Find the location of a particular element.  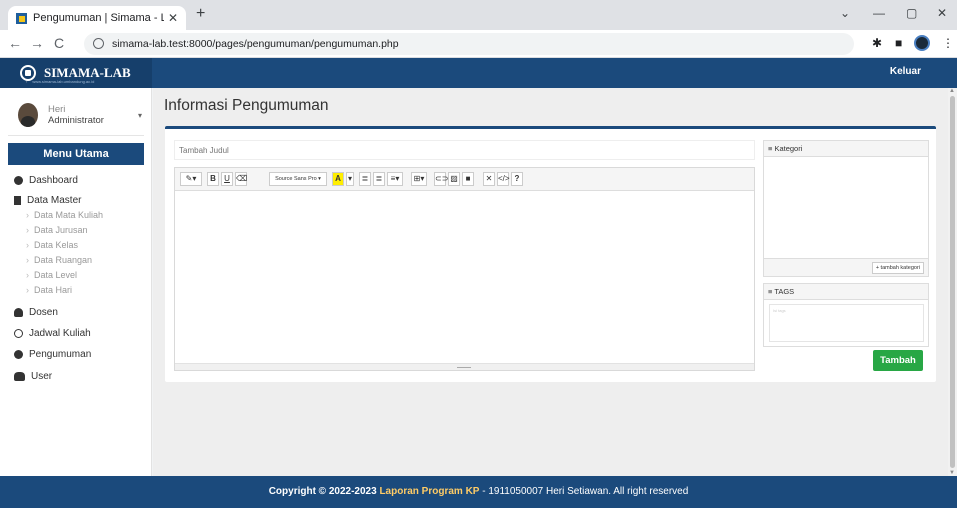

site-info-icon is located at coordinates (98, 43).